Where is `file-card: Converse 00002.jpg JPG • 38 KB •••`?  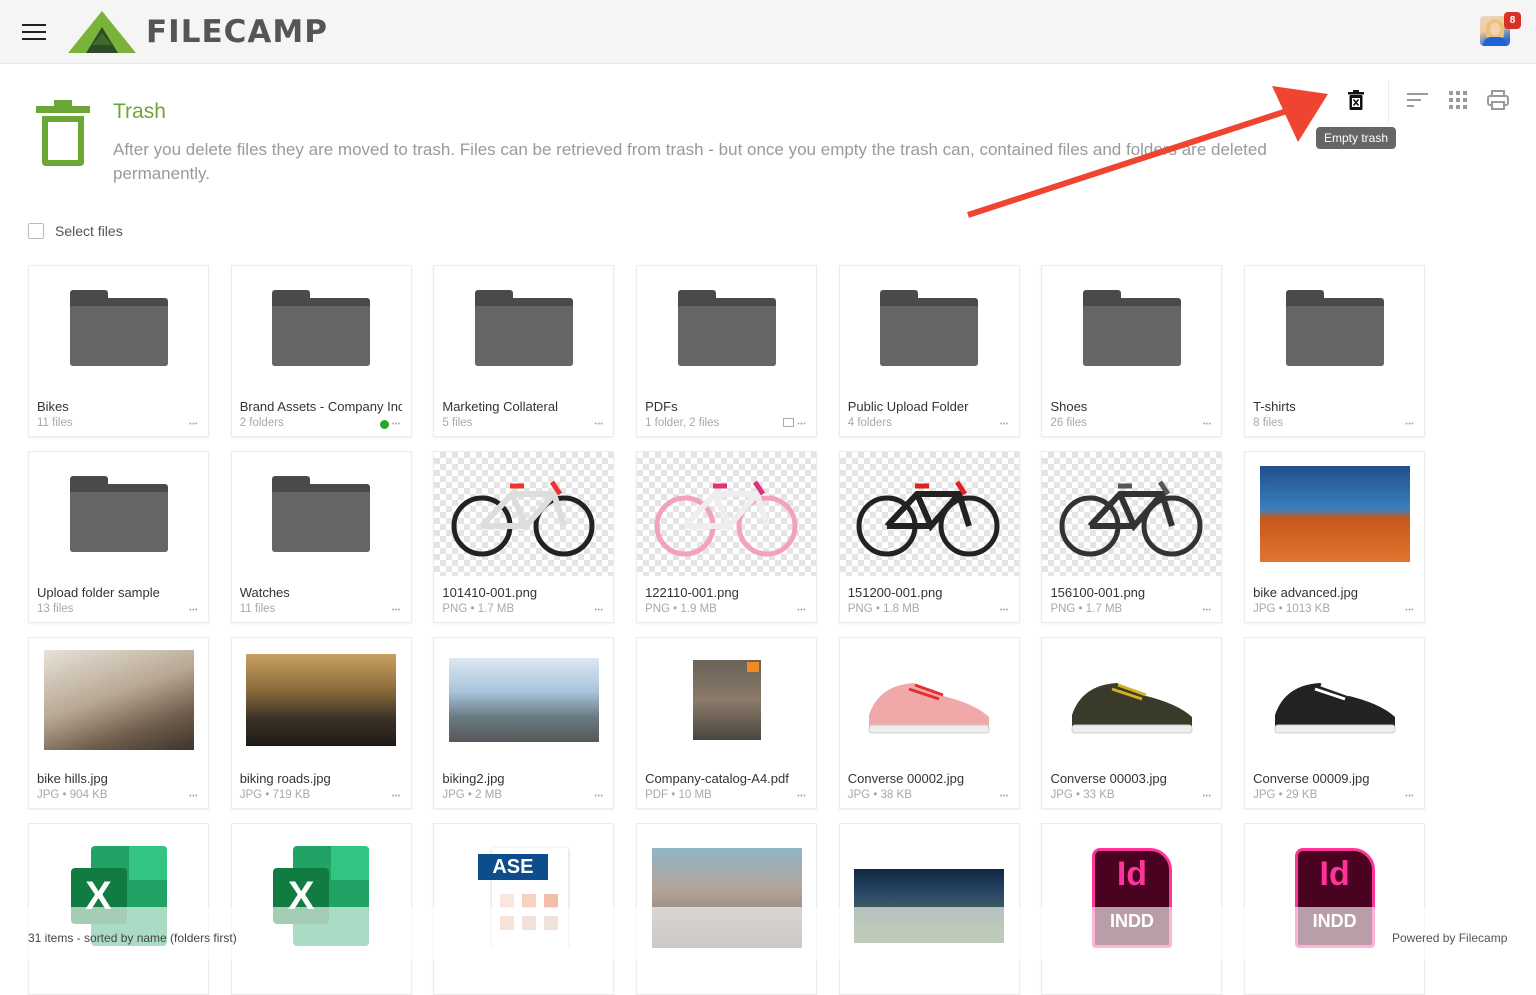 file-card: Converse 00002.jpg JPG • 38 KB ••• is located at coordinates (929, 723).